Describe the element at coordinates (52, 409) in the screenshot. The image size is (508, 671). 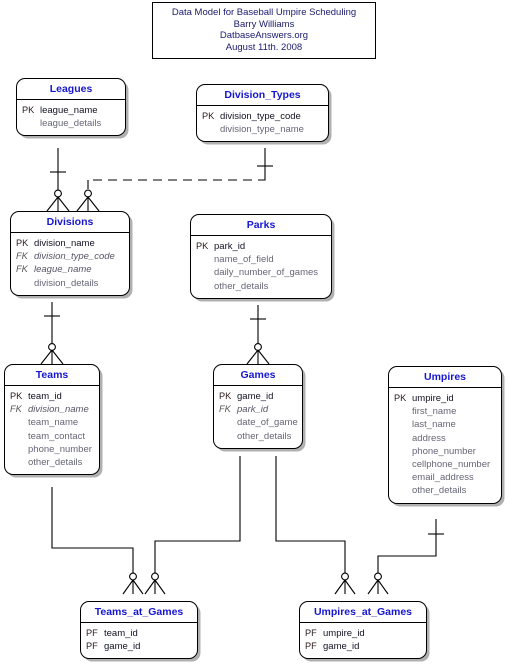
I see `attribute-row: FK division_name` at that location.